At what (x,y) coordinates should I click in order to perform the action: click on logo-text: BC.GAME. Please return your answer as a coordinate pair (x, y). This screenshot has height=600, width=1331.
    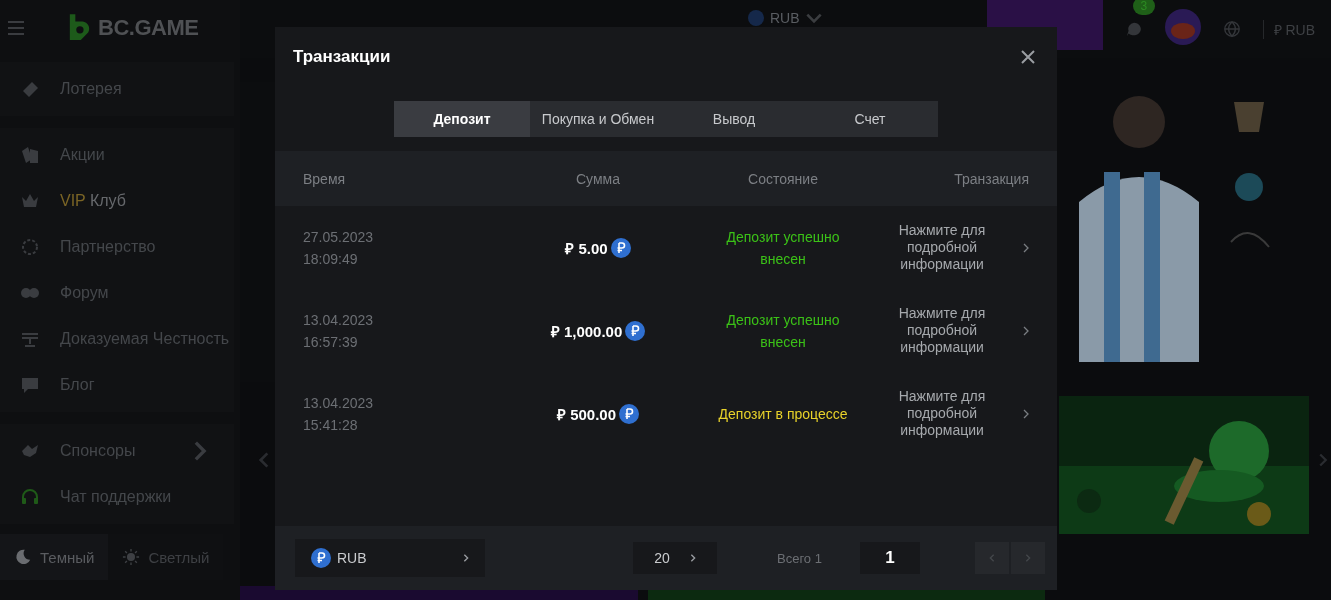
    Looking at the image, I should click on (148, 28).